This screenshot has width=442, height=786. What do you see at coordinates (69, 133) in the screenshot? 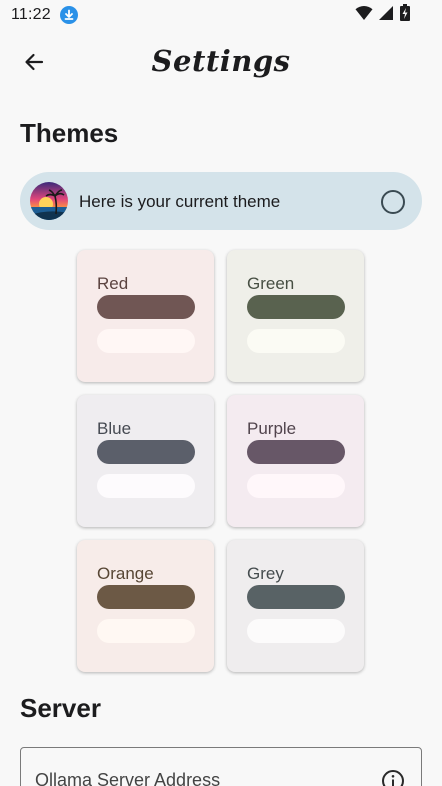
I see `themes-heading: Themes` at bounding box center [69, 133].